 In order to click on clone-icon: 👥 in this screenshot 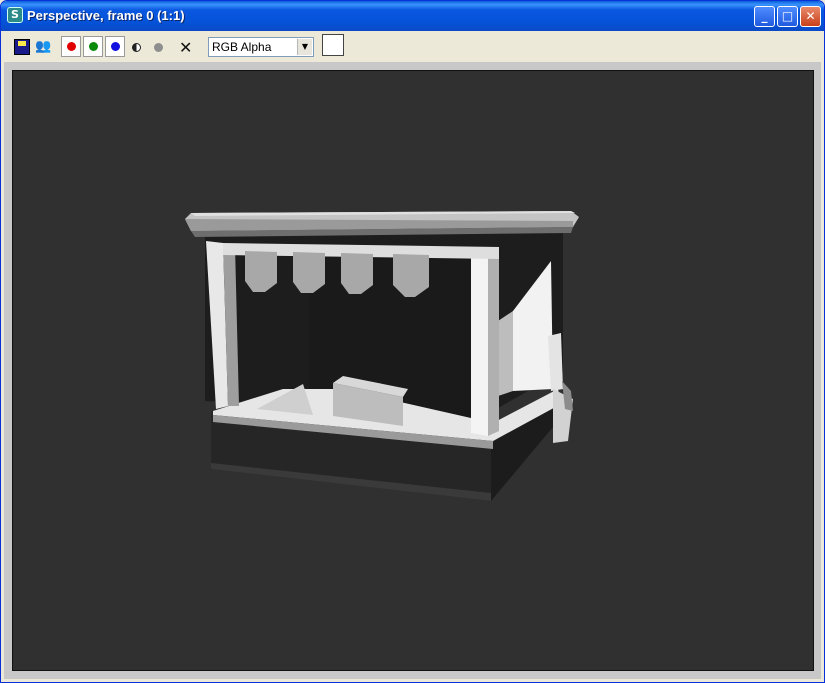, I will do `click(43, 47)`.